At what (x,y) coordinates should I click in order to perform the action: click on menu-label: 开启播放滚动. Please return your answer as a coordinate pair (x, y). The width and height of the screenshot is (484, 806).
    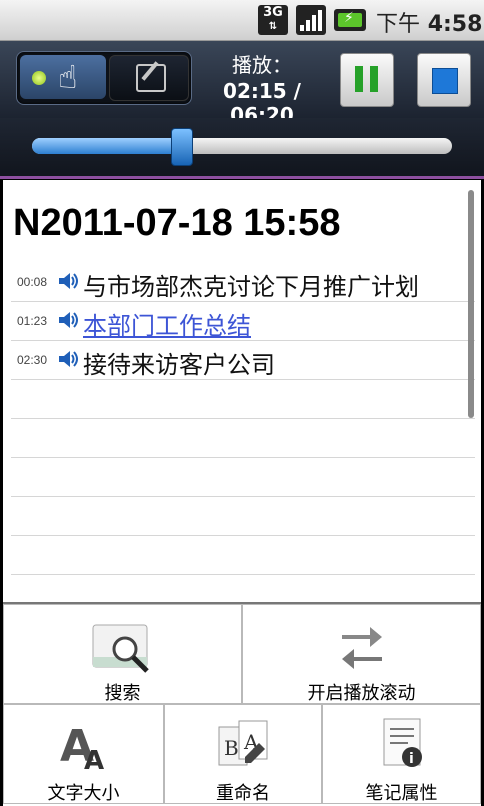
    Looking at the image, I should click on (361, 693).